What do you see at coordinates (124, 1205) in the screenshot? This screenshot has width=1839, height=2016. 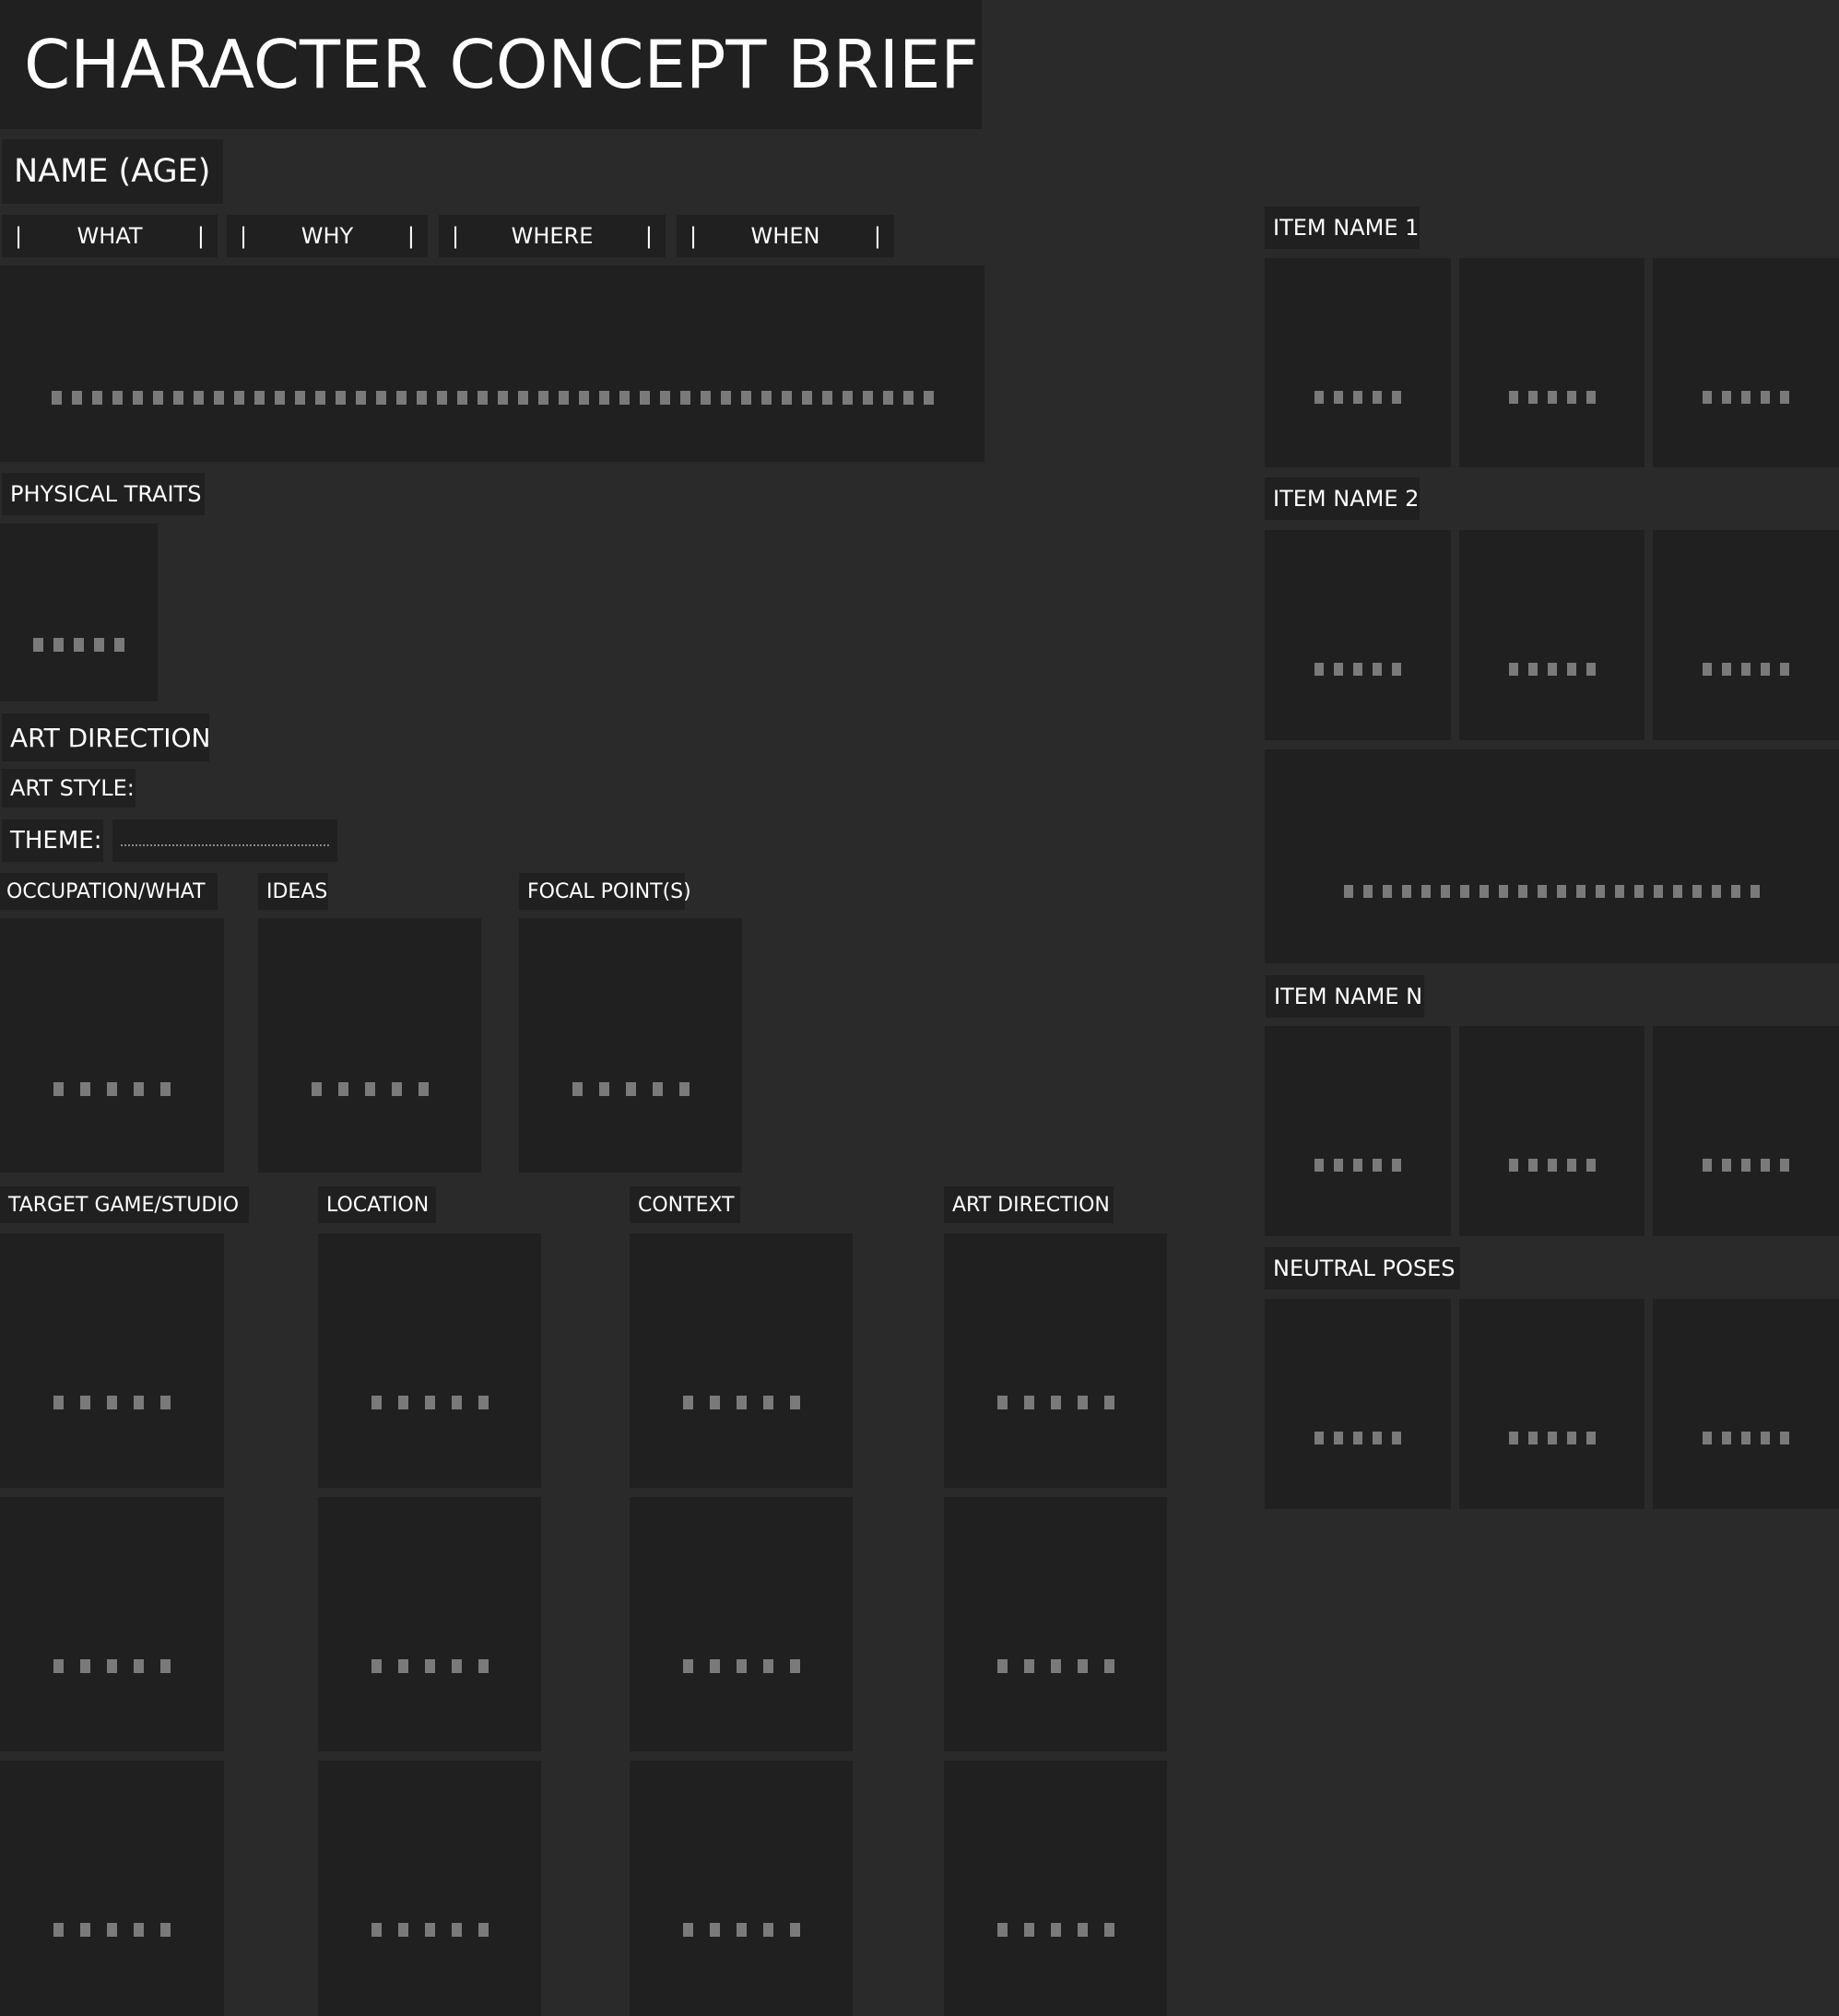 I see `target-studio-text: TARGET GAME/STUDIO` at bounding box center [124, 1205].